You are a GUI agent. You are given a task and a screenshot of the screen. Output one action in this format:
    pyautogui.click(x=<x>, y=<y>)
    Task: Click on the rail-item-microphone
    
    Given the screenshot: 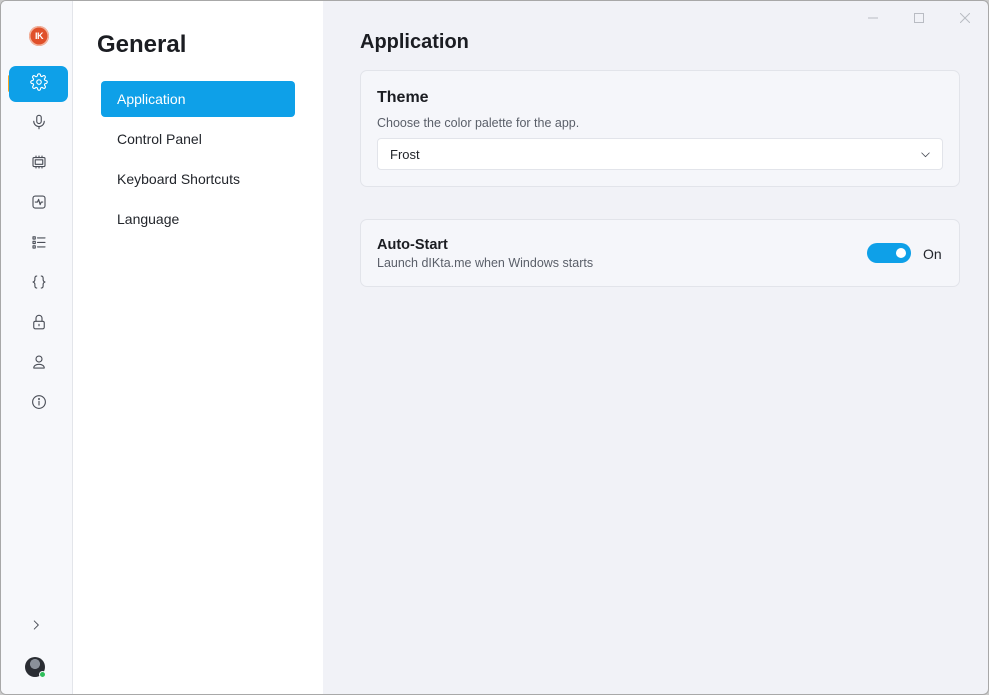 What is the action you would take?
    pyautogui.click(x=38, y=124)
    